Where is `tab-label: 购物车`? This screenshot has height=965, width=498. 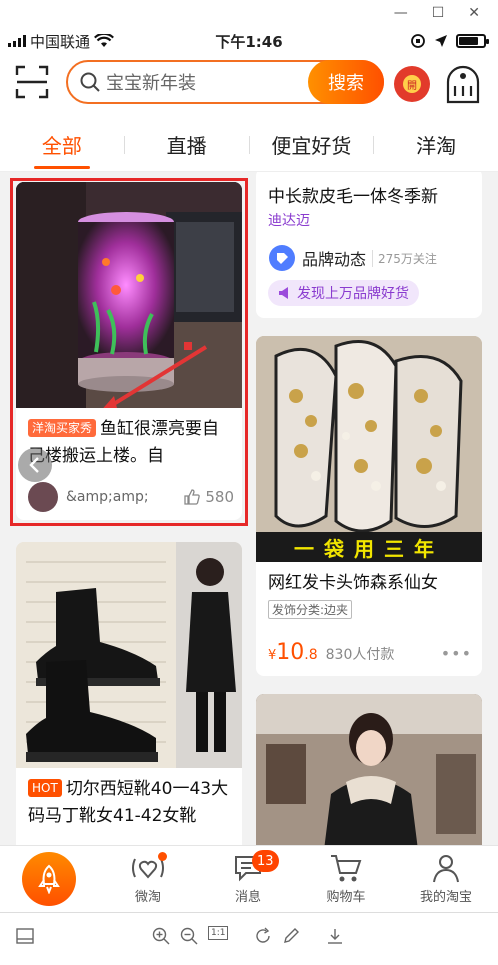 tab-label: 购物车 is located at coordinates (346, 897).